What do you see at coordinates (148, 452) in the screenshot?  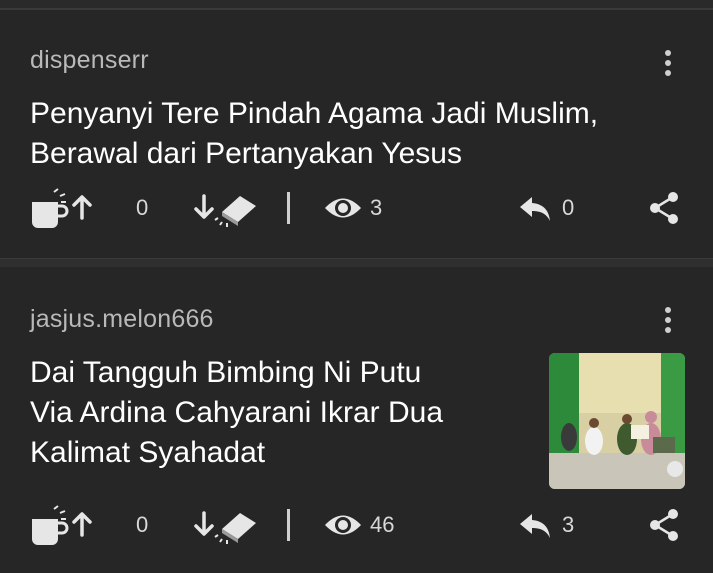 I see `post-title-line: Kalimat Syahadat` at bounding box center [148, 452].